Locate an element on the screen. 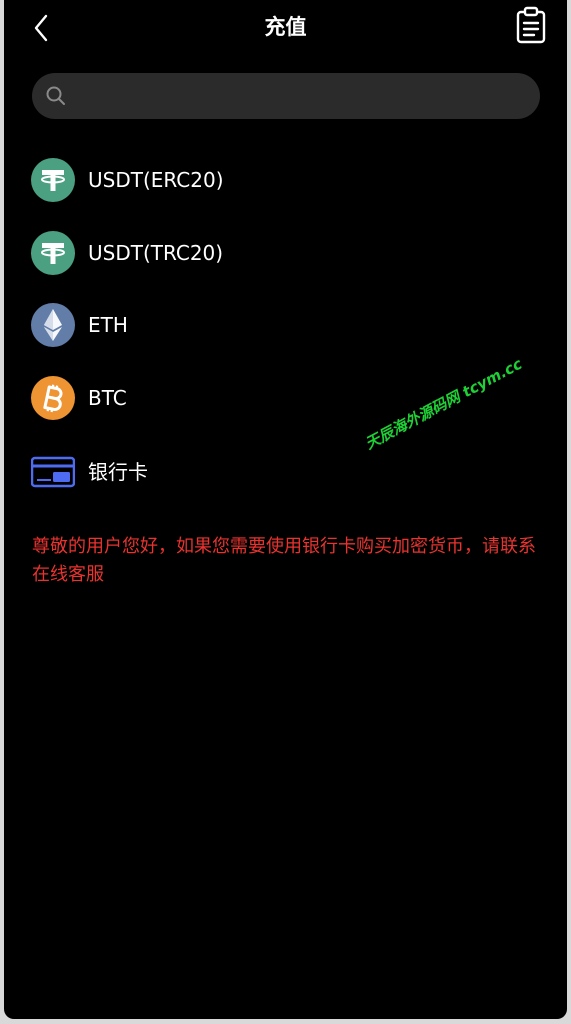 Image resolution: width=571 pixels, height=1024 pixels. search-icon is located at coordinates (55, 95).